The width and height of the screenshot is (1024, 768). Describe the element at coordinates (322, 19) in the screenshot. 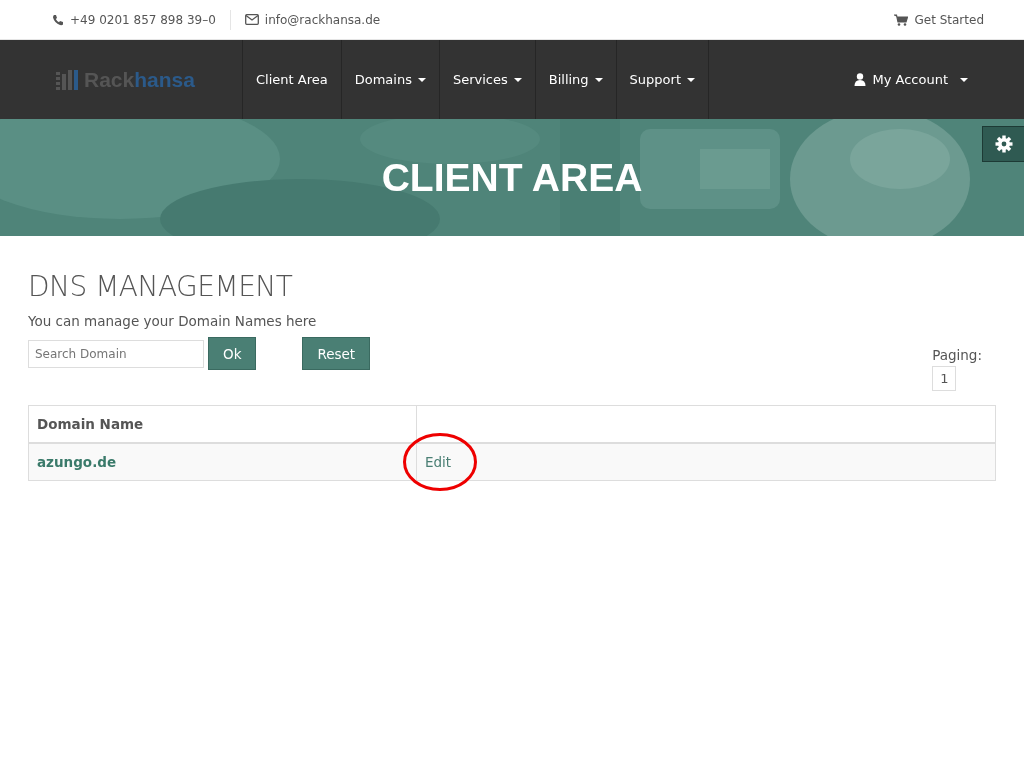

I see `email-link: info@rackhansa.de` at that location.